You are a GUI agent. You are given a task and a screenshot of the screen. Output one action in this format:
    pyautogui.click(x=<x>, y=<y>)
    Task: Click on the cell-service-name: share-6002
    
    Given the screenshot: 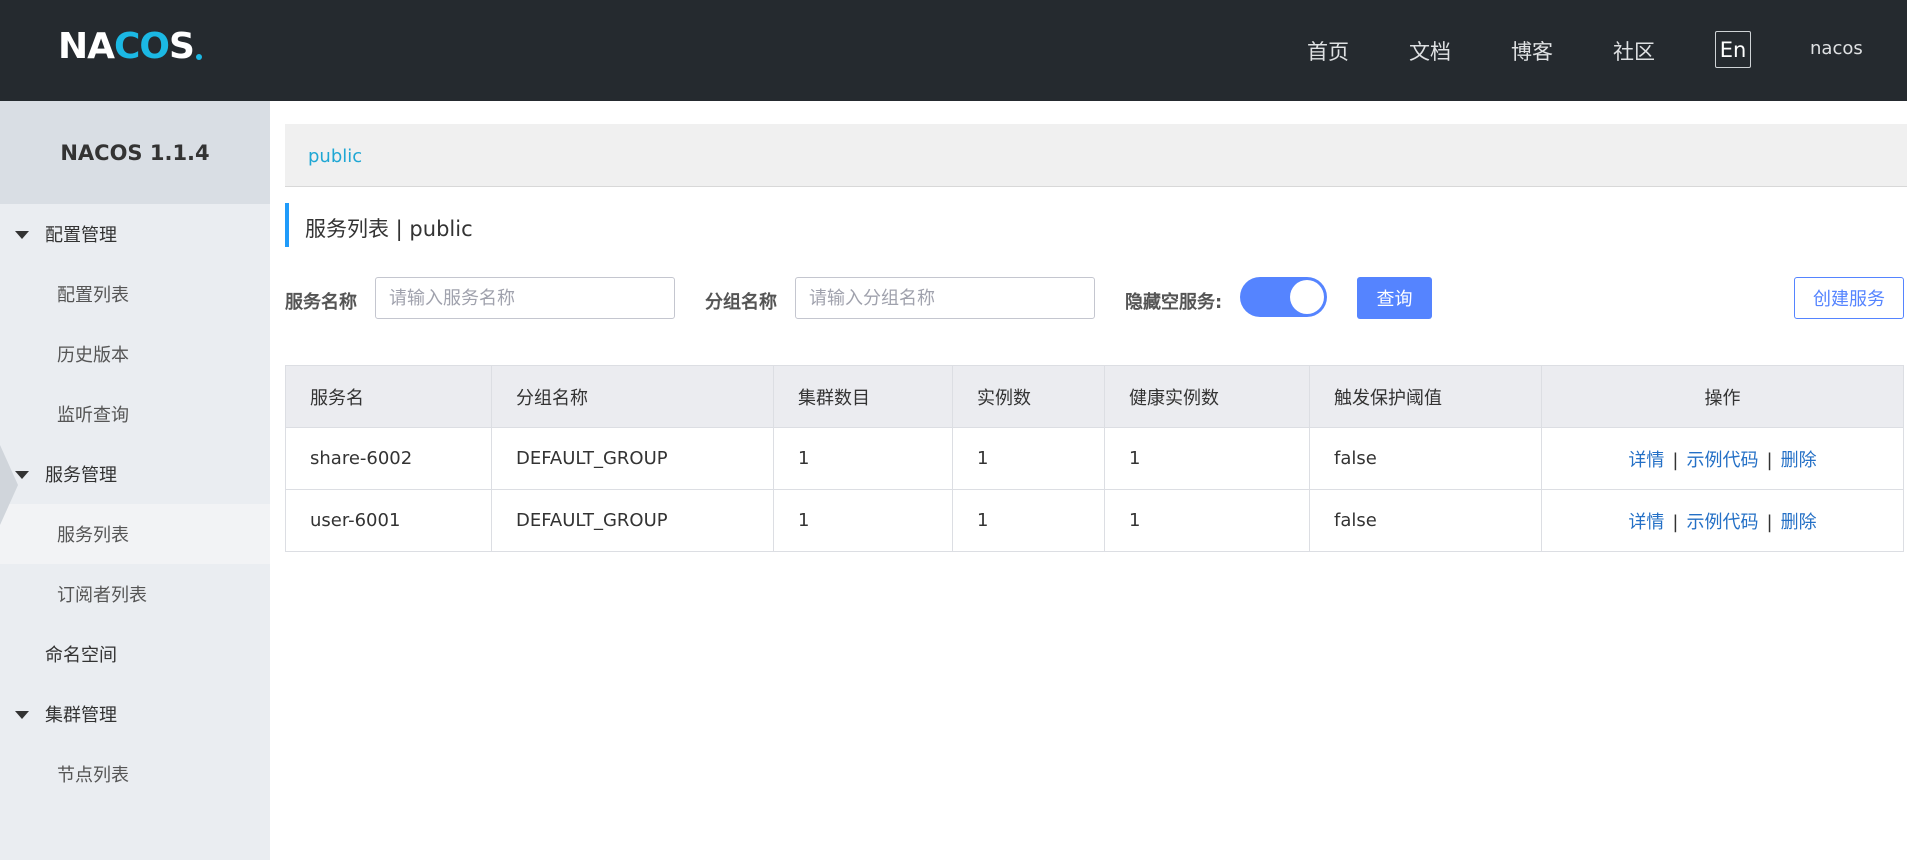 What is the action you would take?
    pyautogui.click(x=388, y=458)
    